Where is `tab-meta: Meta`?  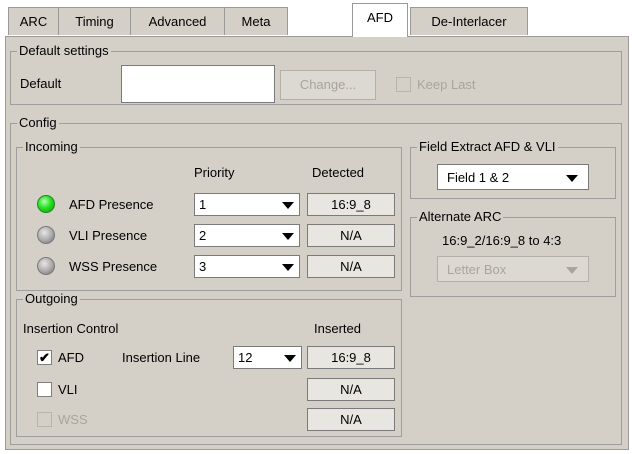
tab-meta: Meta is located at coordinates (256, 21).